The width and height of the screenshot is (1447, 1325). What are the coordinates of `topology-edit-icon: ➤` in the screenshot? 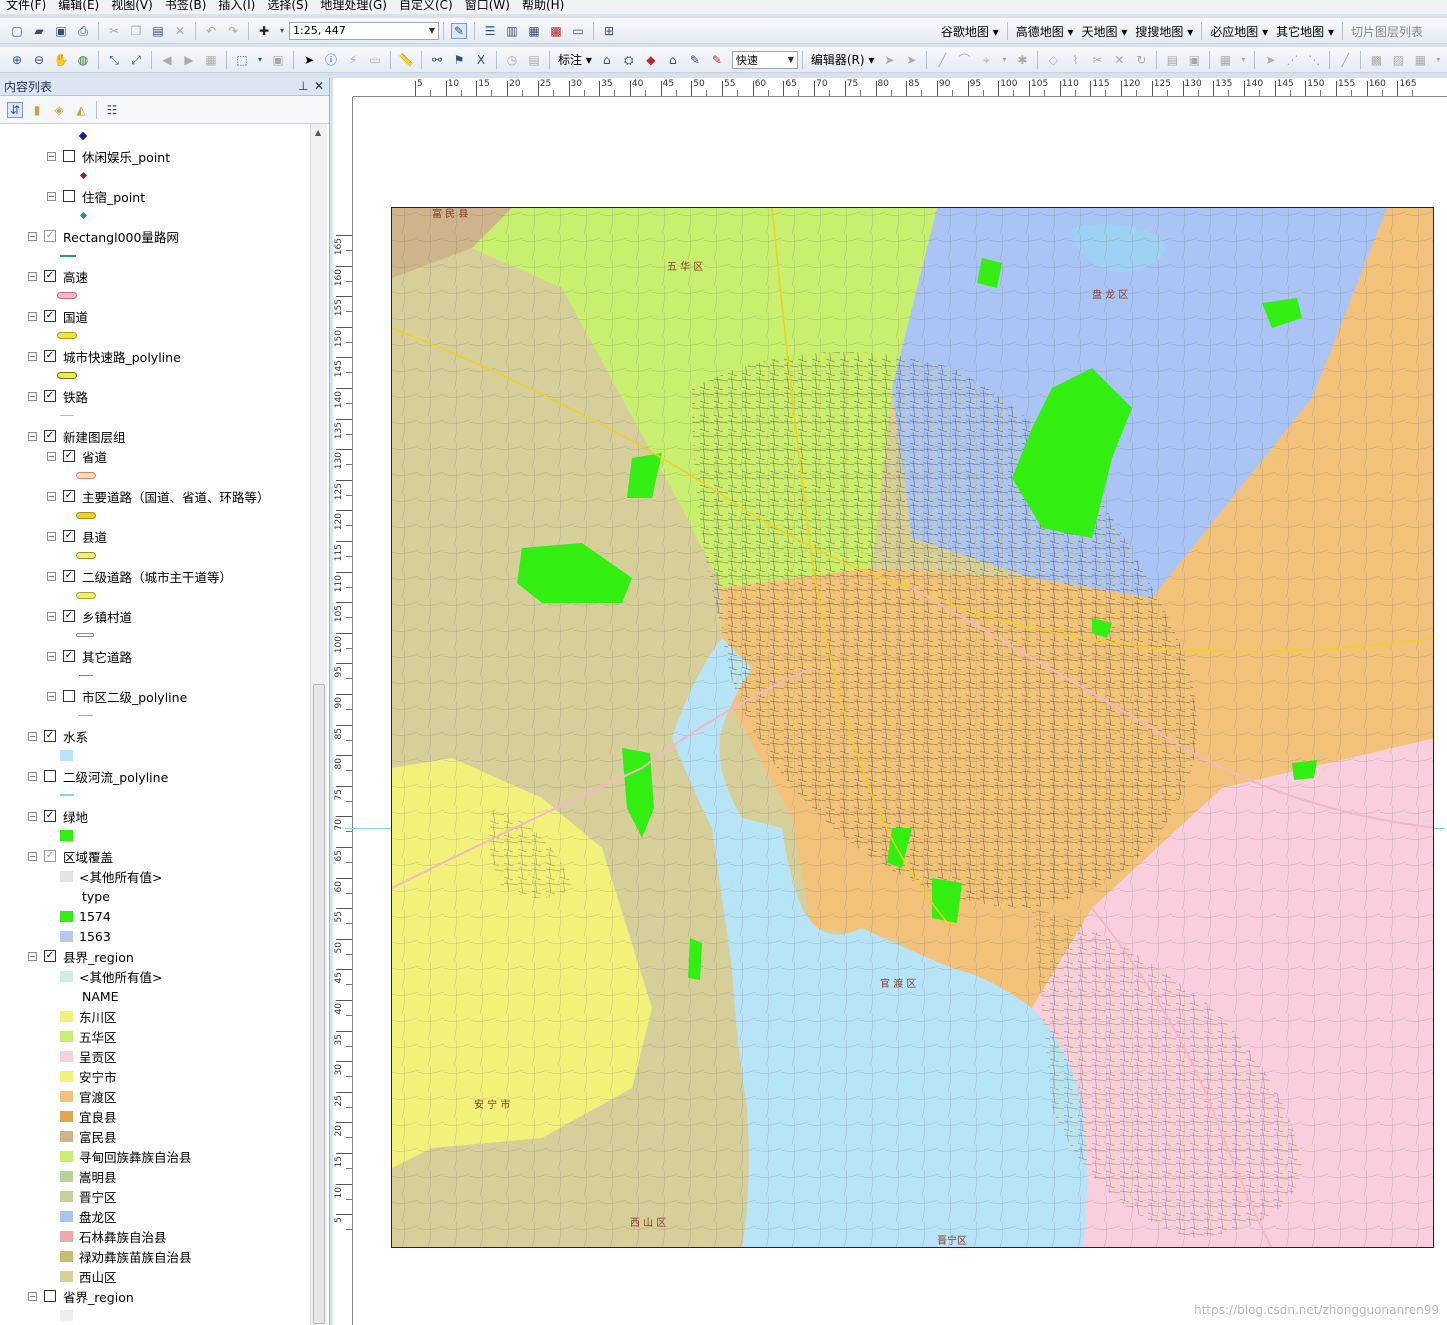 It's located at (1270, 60).